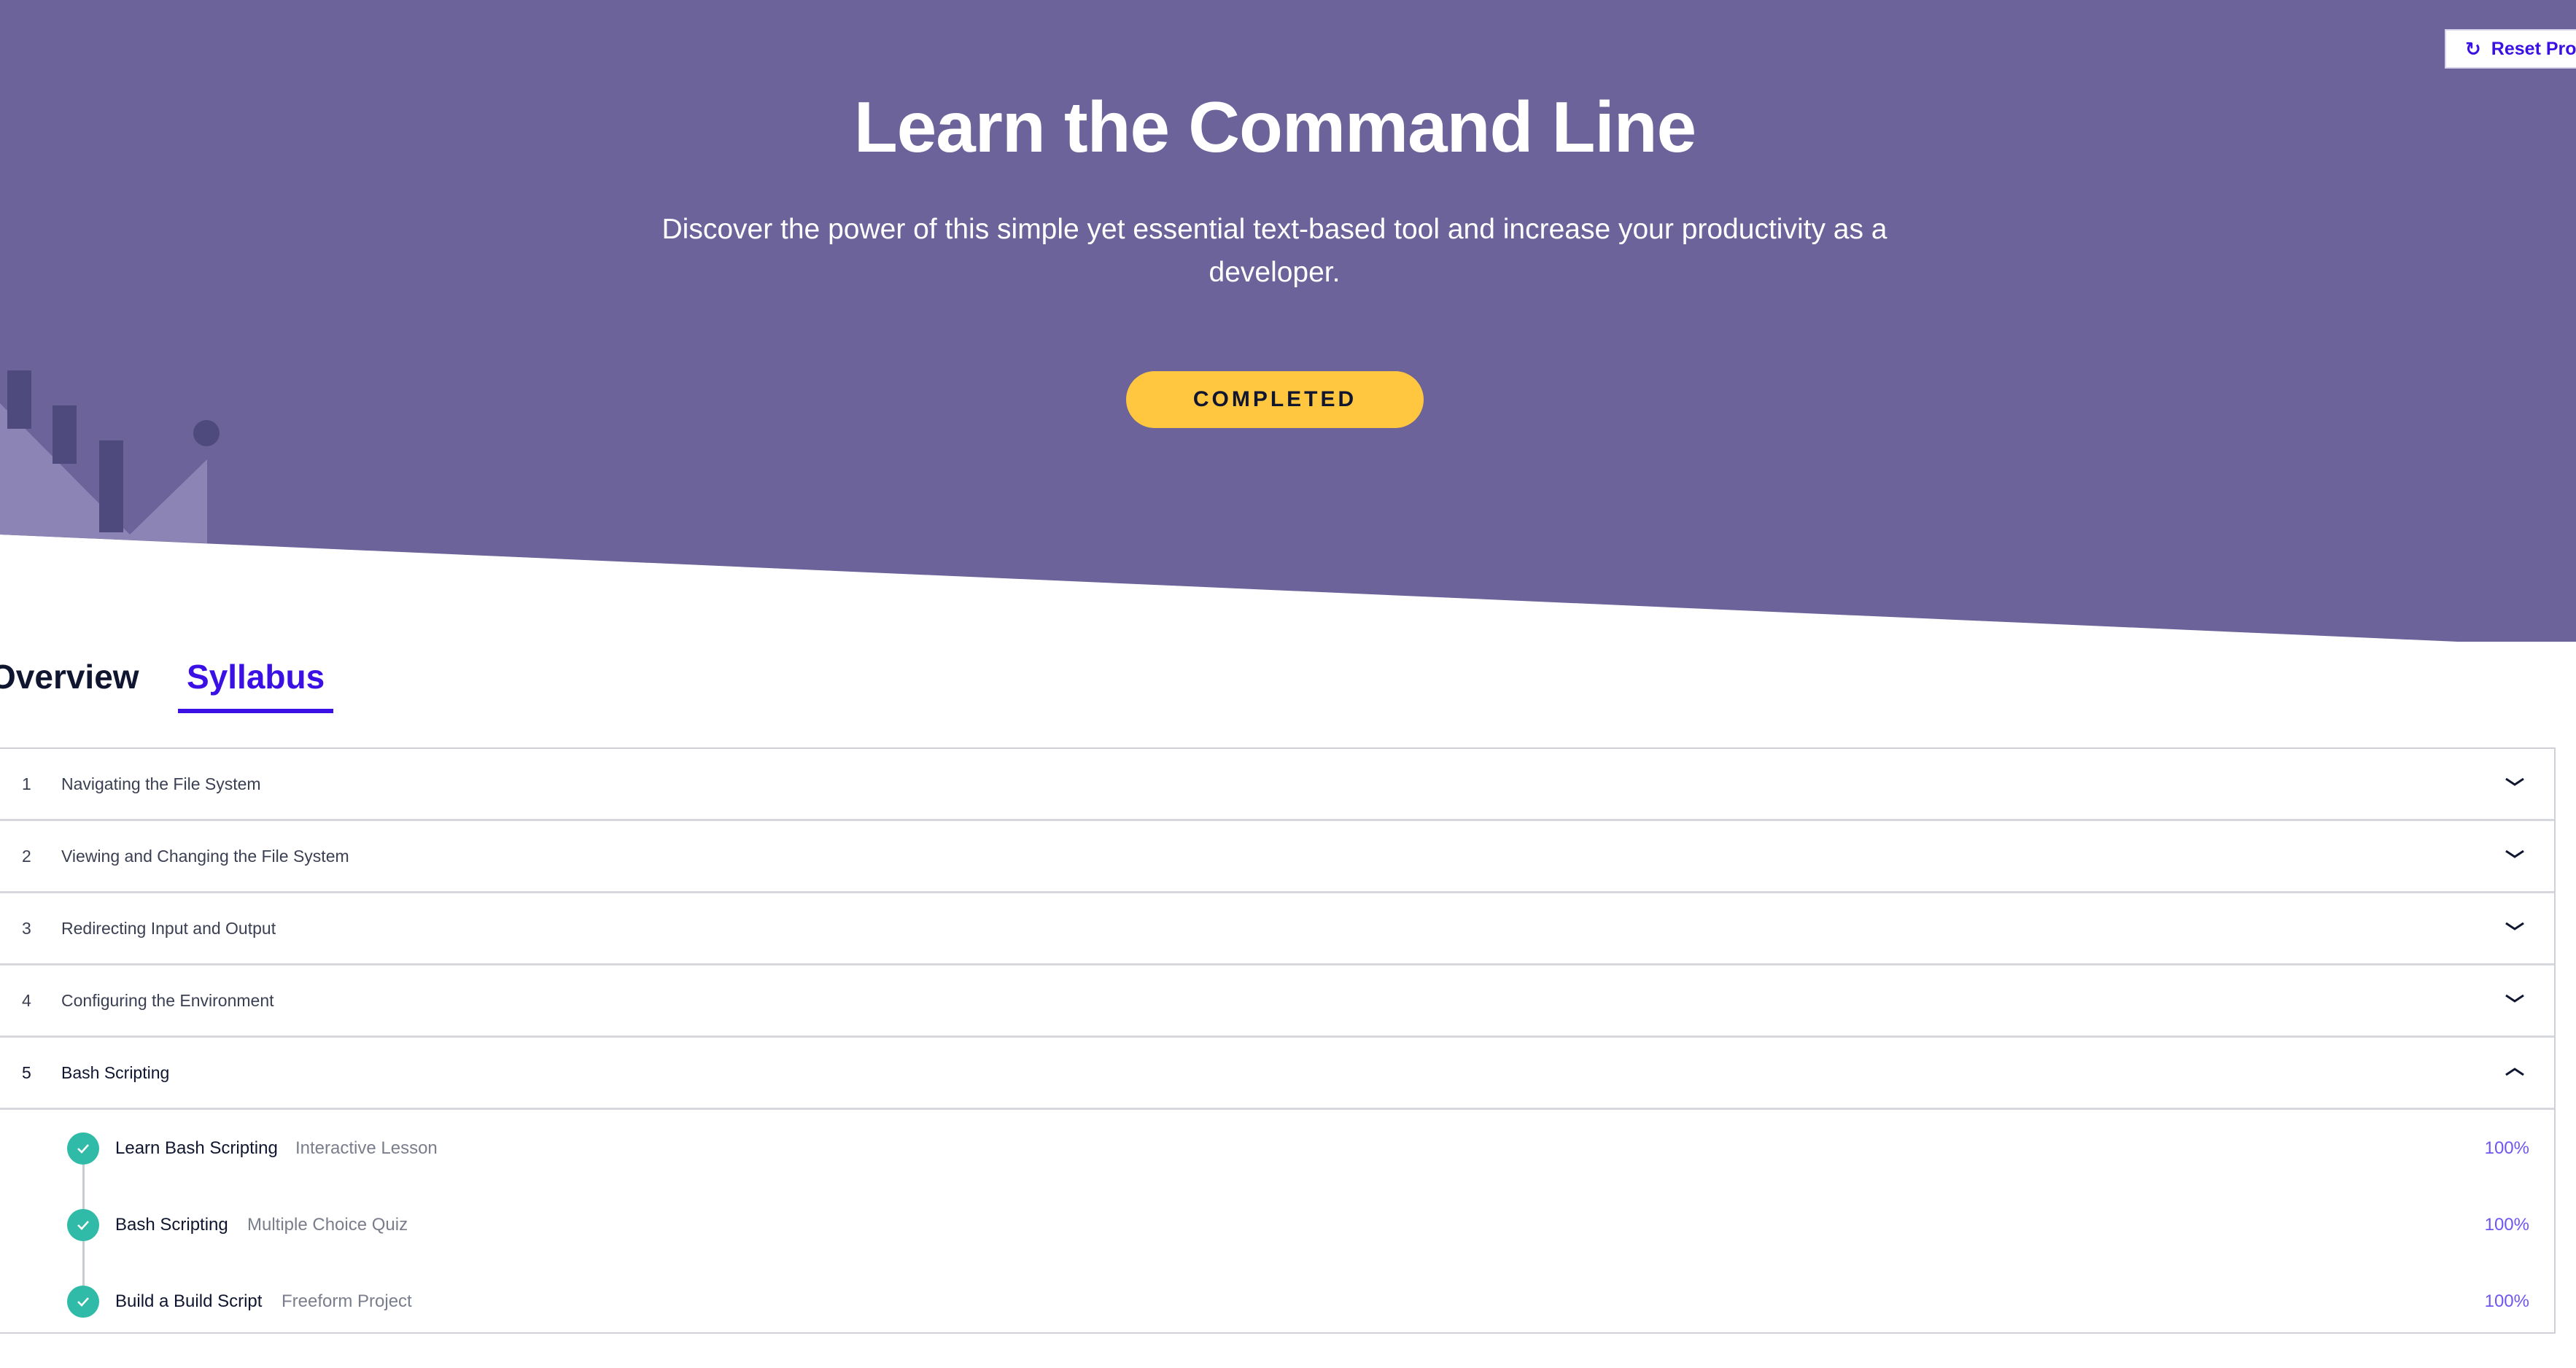 The image size is (2576, 1368). Describe the element at coordinates (1277, 785) in the screenshot. I see `module-row-1: 1 Navigating the File System` at that location.